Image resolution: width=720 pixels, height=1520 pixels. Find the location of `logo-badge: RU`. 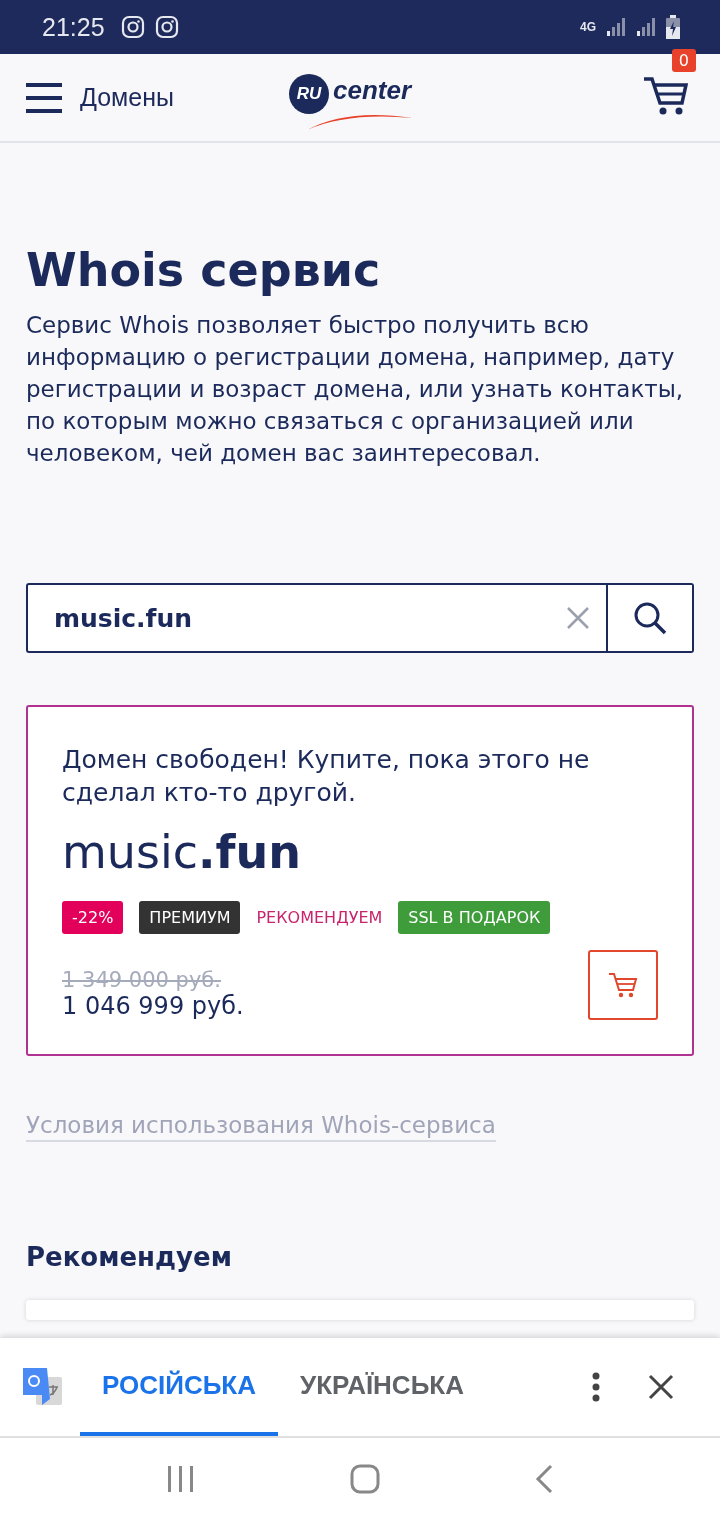

logo-badge: RU is located at coordinates (309, 93).